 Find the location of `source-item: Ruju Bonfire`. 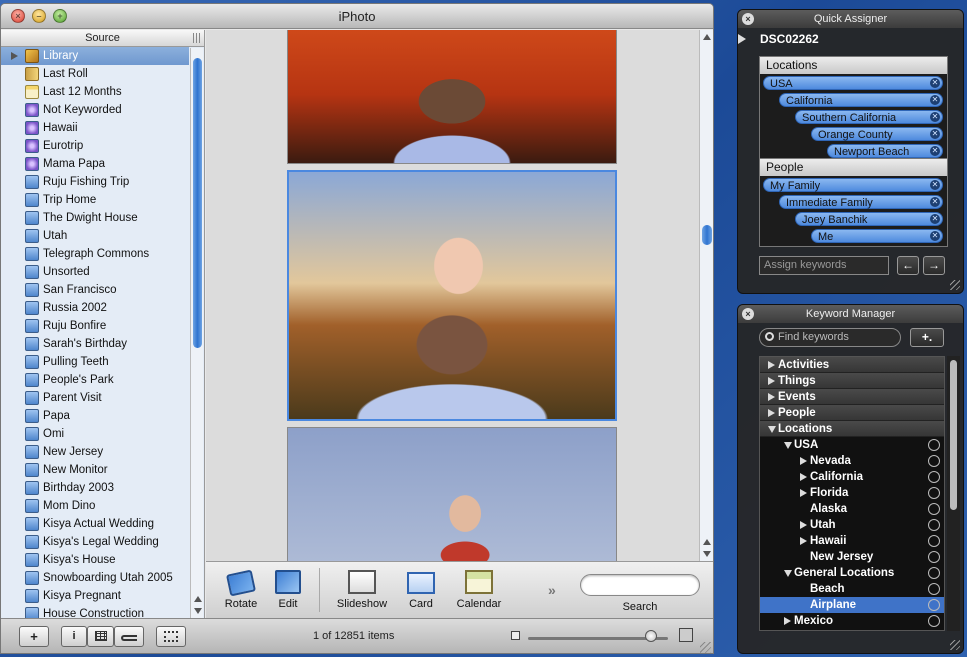

source-item: Ruju Bonfire is located at coordinates (95, 326).